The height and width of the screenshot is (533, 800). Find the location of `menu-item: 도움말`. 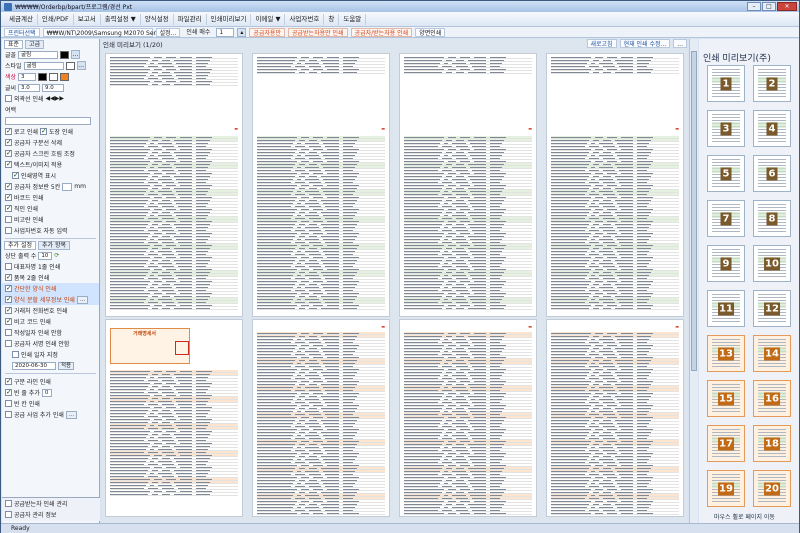

menu-item: 도움말 is located at coordinates (353, 19).